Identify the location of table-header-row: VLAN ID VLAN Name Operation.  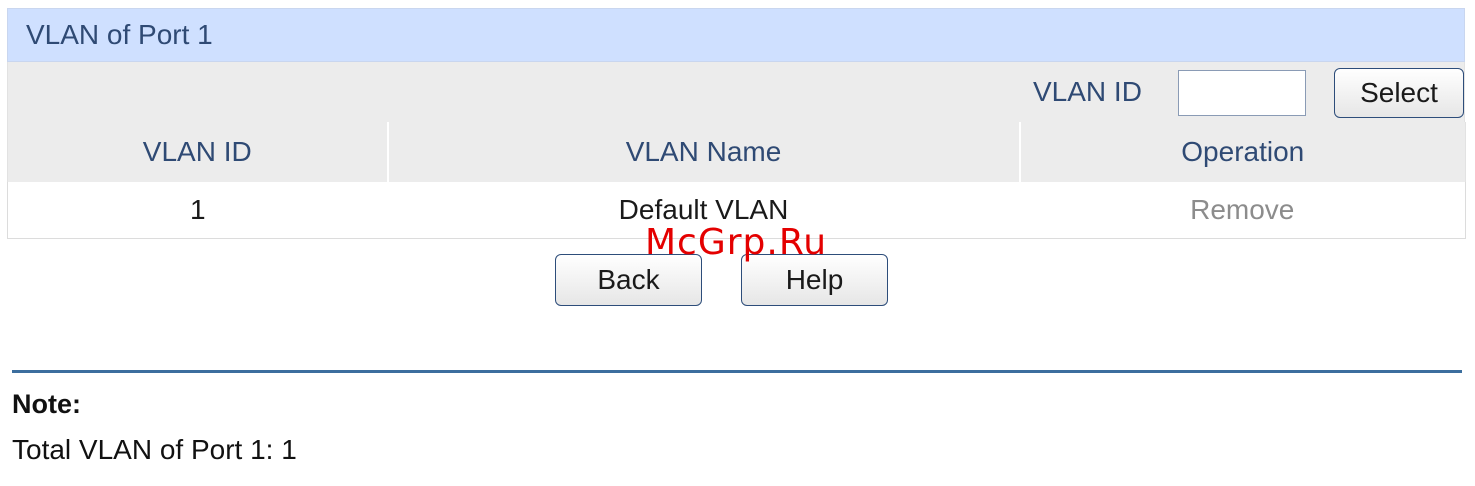
(736, 152).